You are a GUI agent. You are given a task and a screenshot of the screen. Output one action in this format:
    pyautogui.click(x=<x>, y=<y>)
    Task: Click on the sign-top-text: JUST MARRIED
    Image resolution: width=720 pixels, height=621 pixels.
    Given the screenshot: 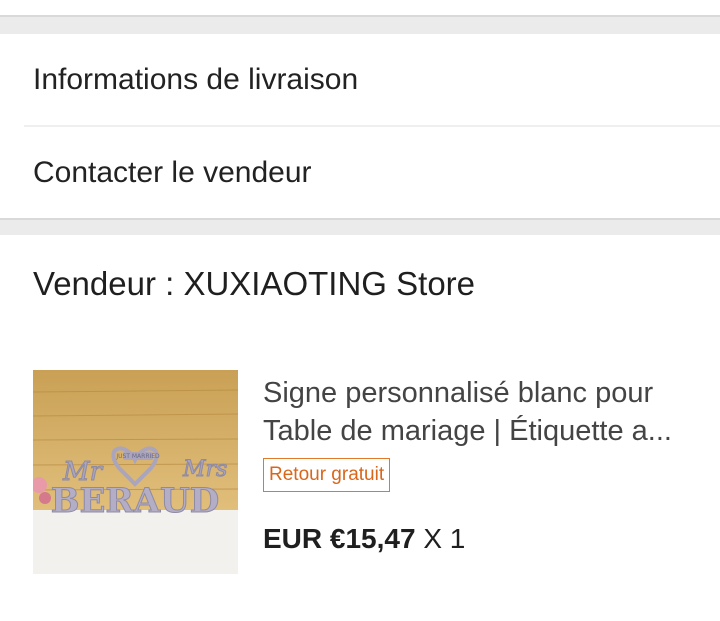 What is the action you would take?
    pyautogui.click(x=137, y=456)
    